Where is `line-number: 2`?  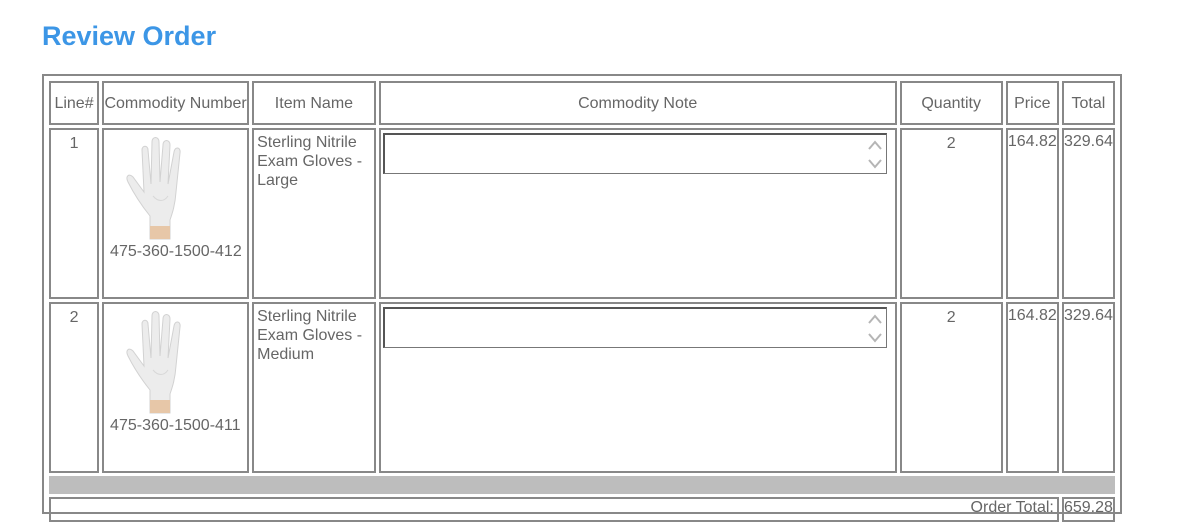 line-number: 2 is located at coordinates (74, 387).